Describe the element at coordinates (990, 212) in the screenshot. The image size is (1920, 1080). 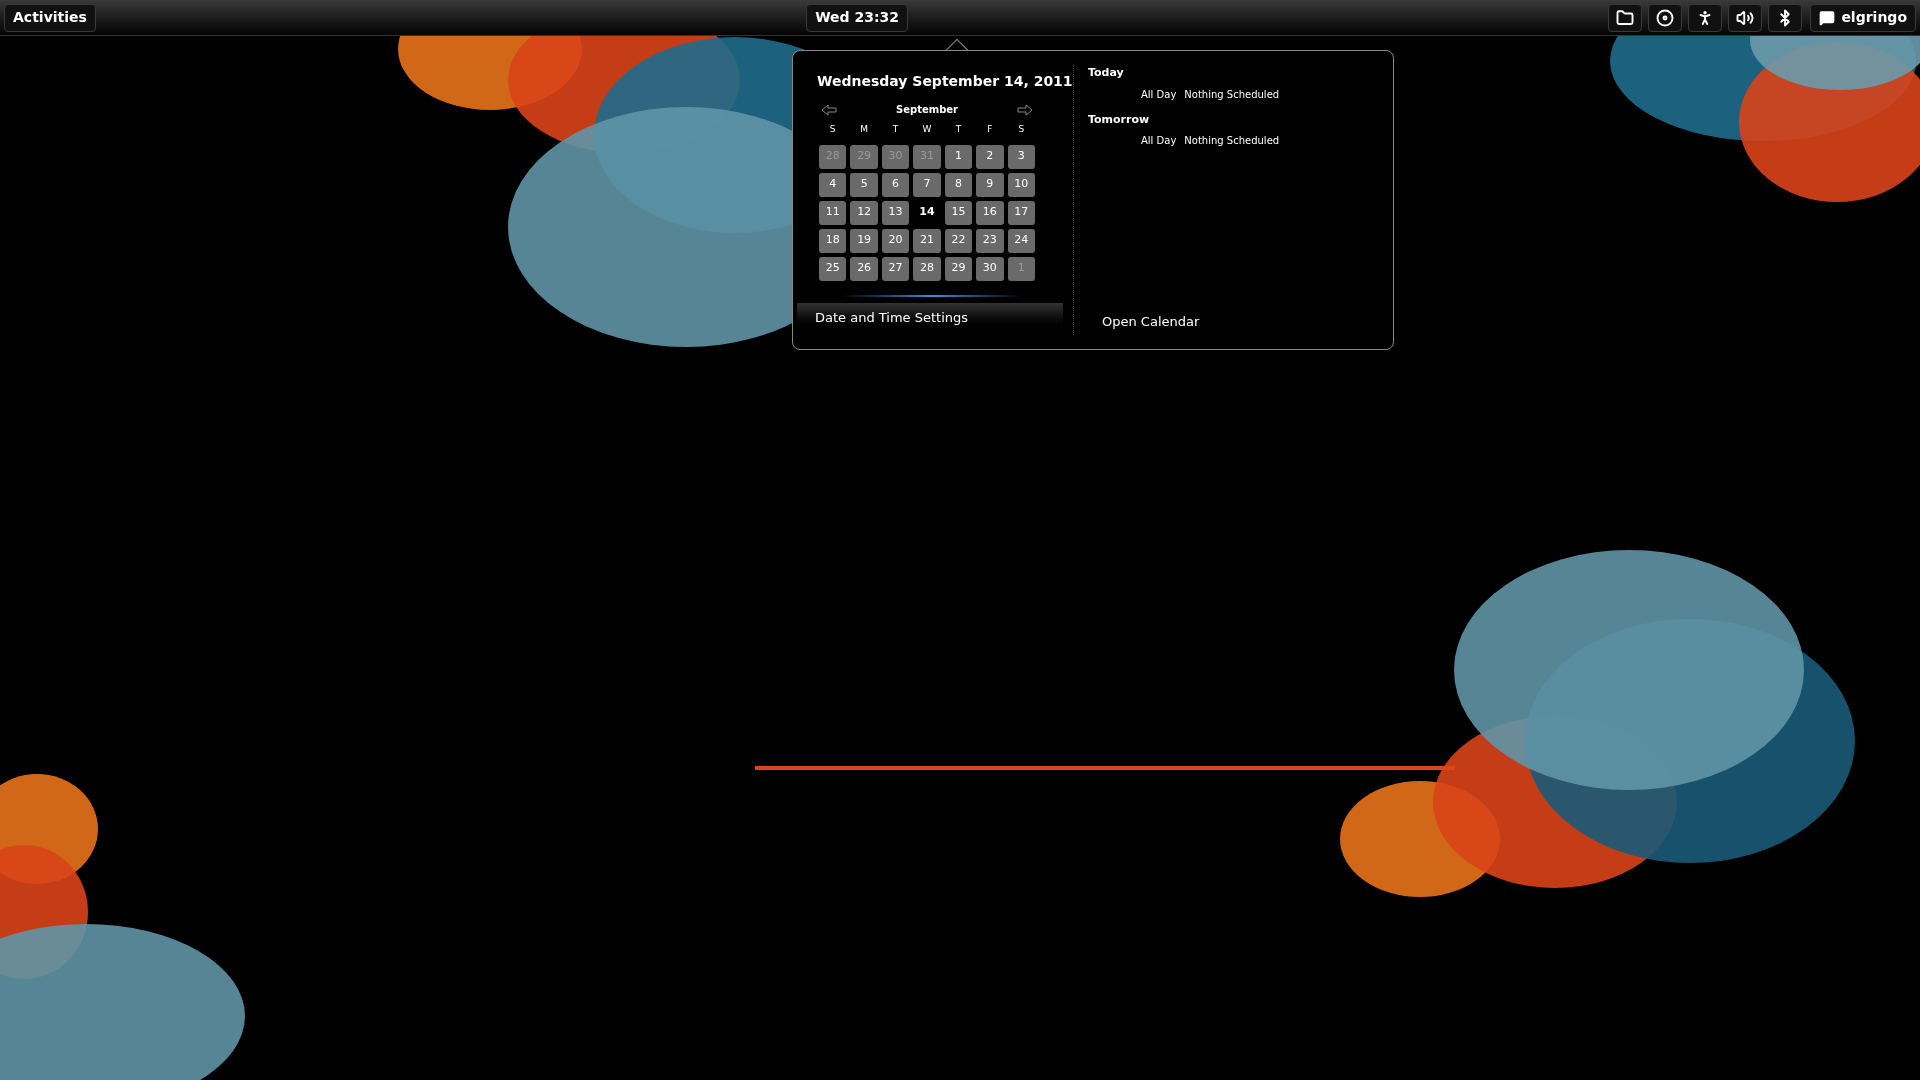
I see `calendar-day: 16` at that location.